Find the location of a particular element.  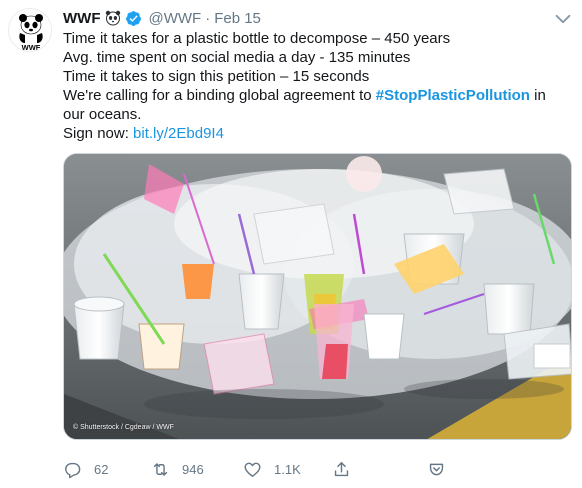

petition-link: bit.ly/2Ebd9I4 is located at coordinates (178, 133).